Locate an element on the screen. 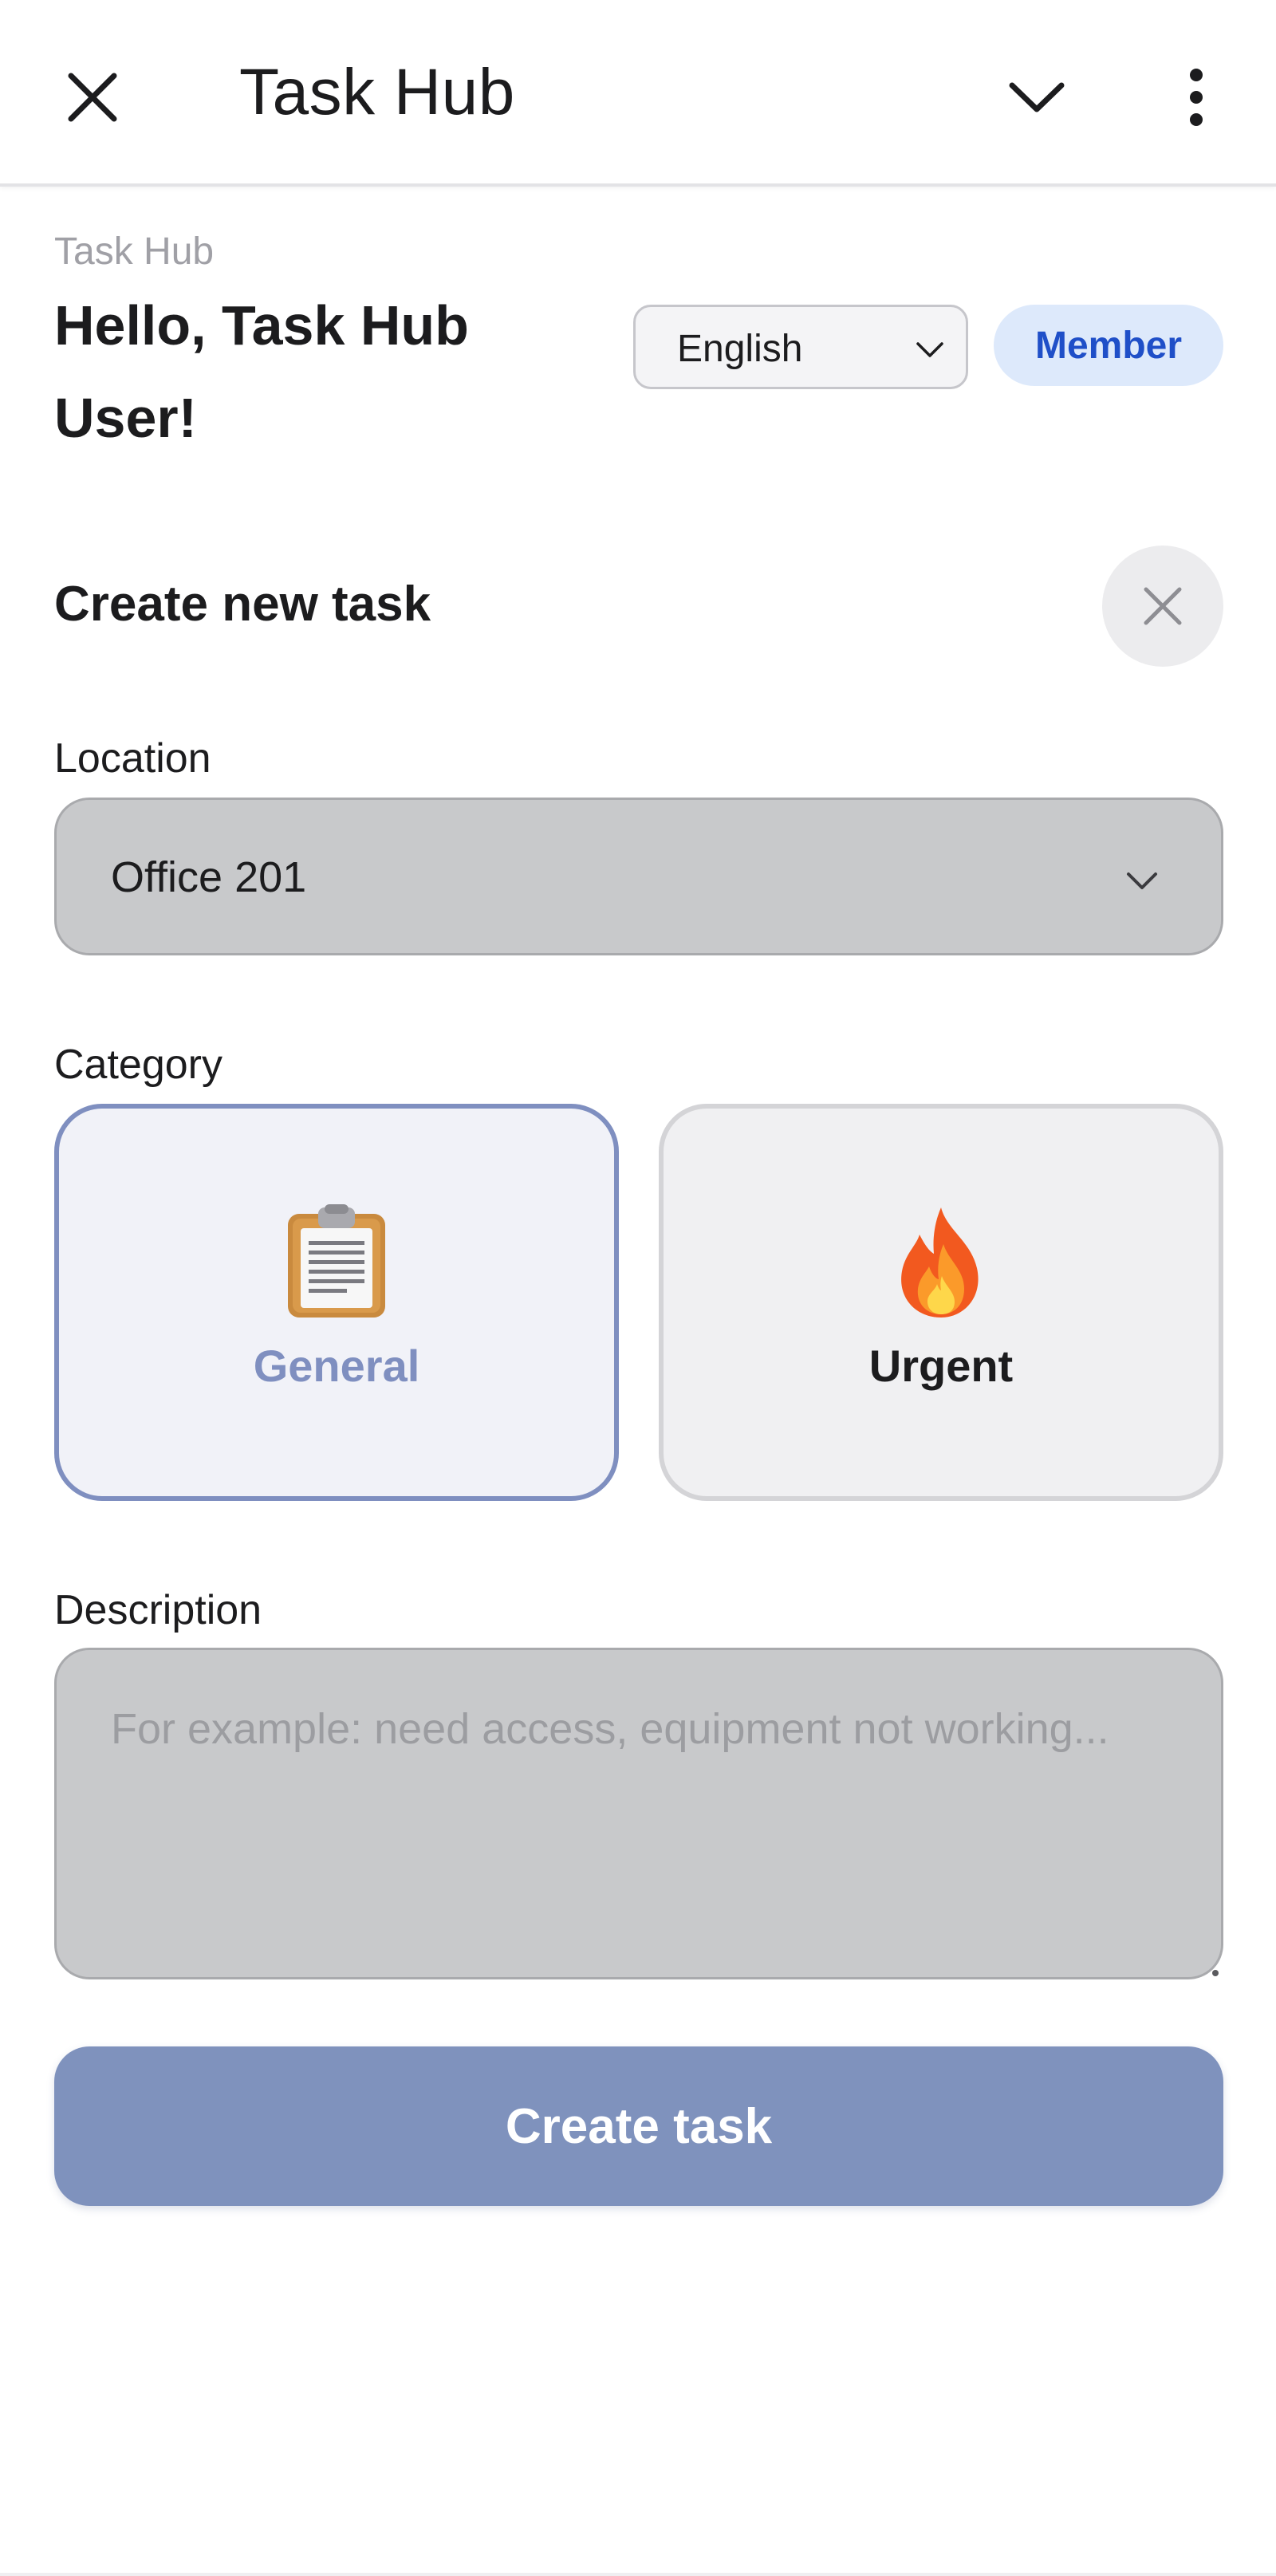  location-selected-value: Office 201 is located at coordinates (209, 877).